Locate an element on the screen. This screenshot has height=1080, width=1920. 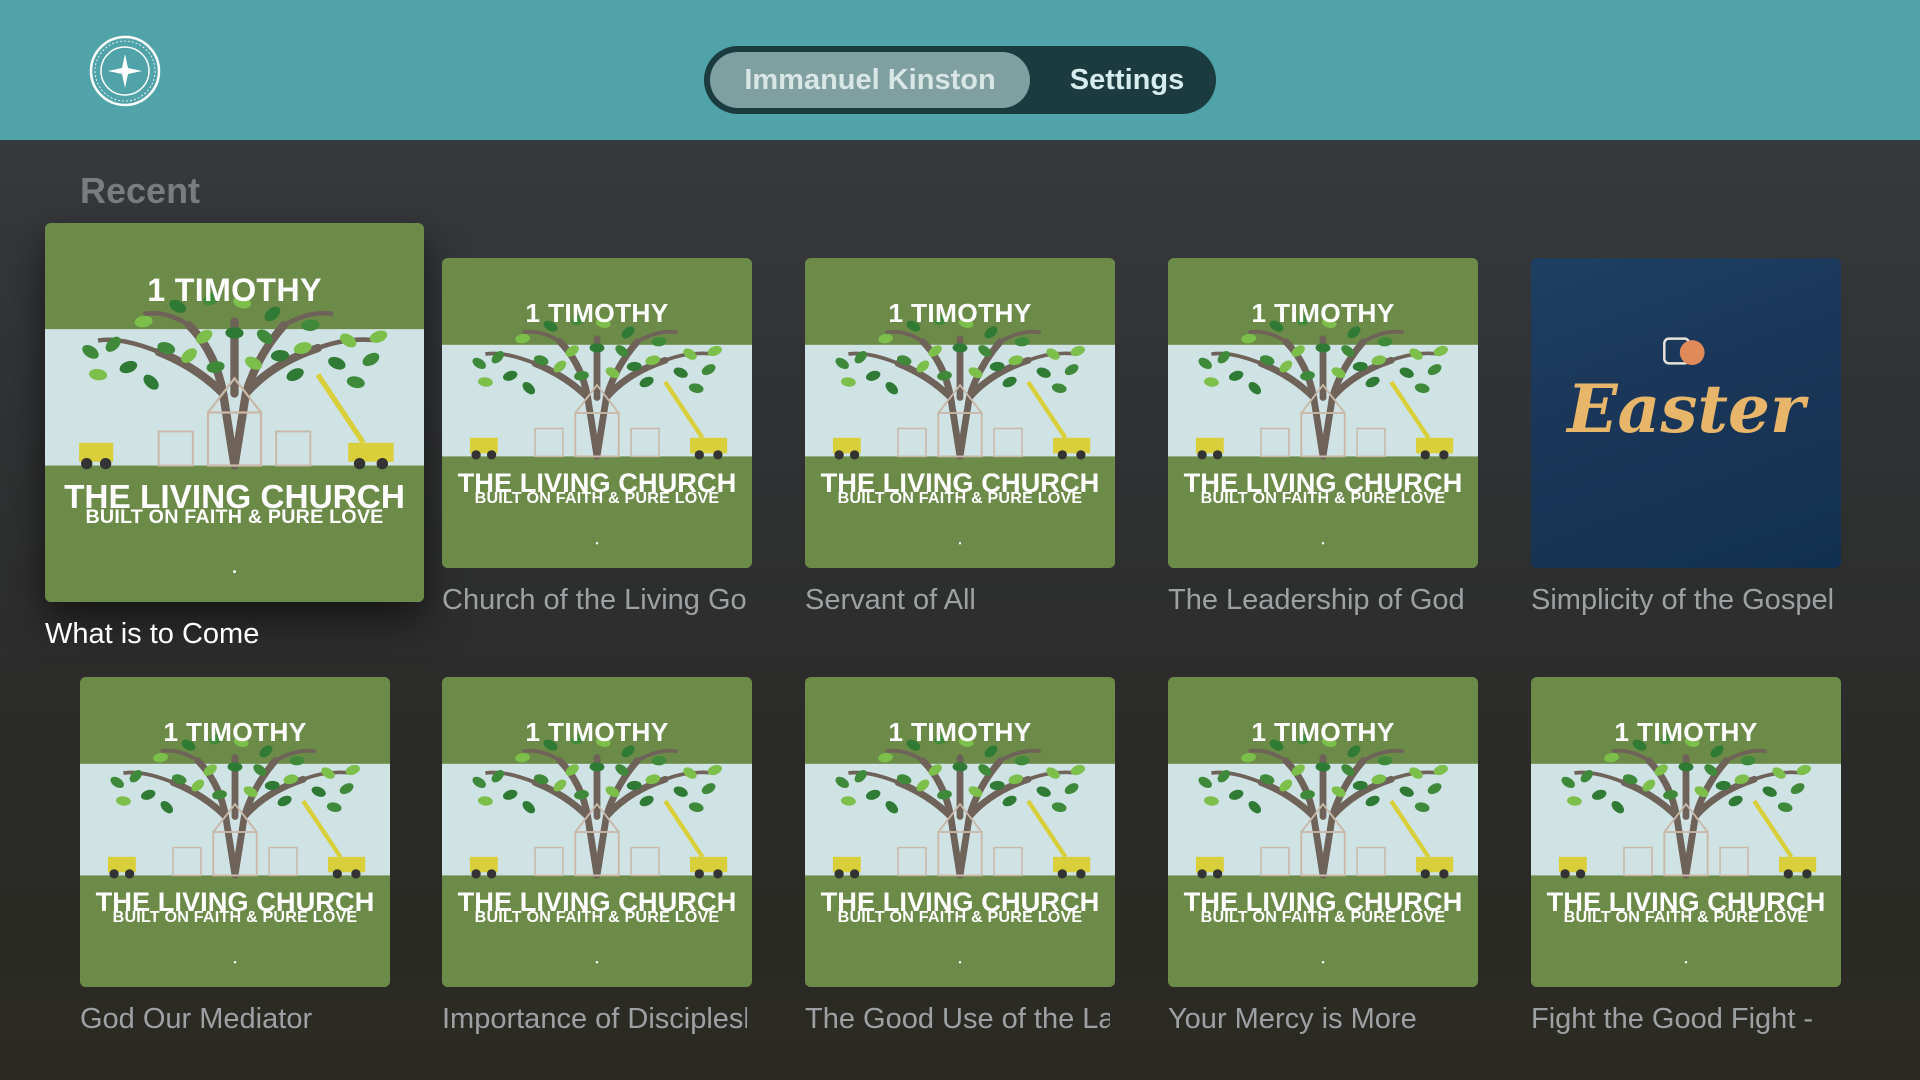
tab-immanuel-kinston: Immanuel Kinston is located at coordinates (870, 80).